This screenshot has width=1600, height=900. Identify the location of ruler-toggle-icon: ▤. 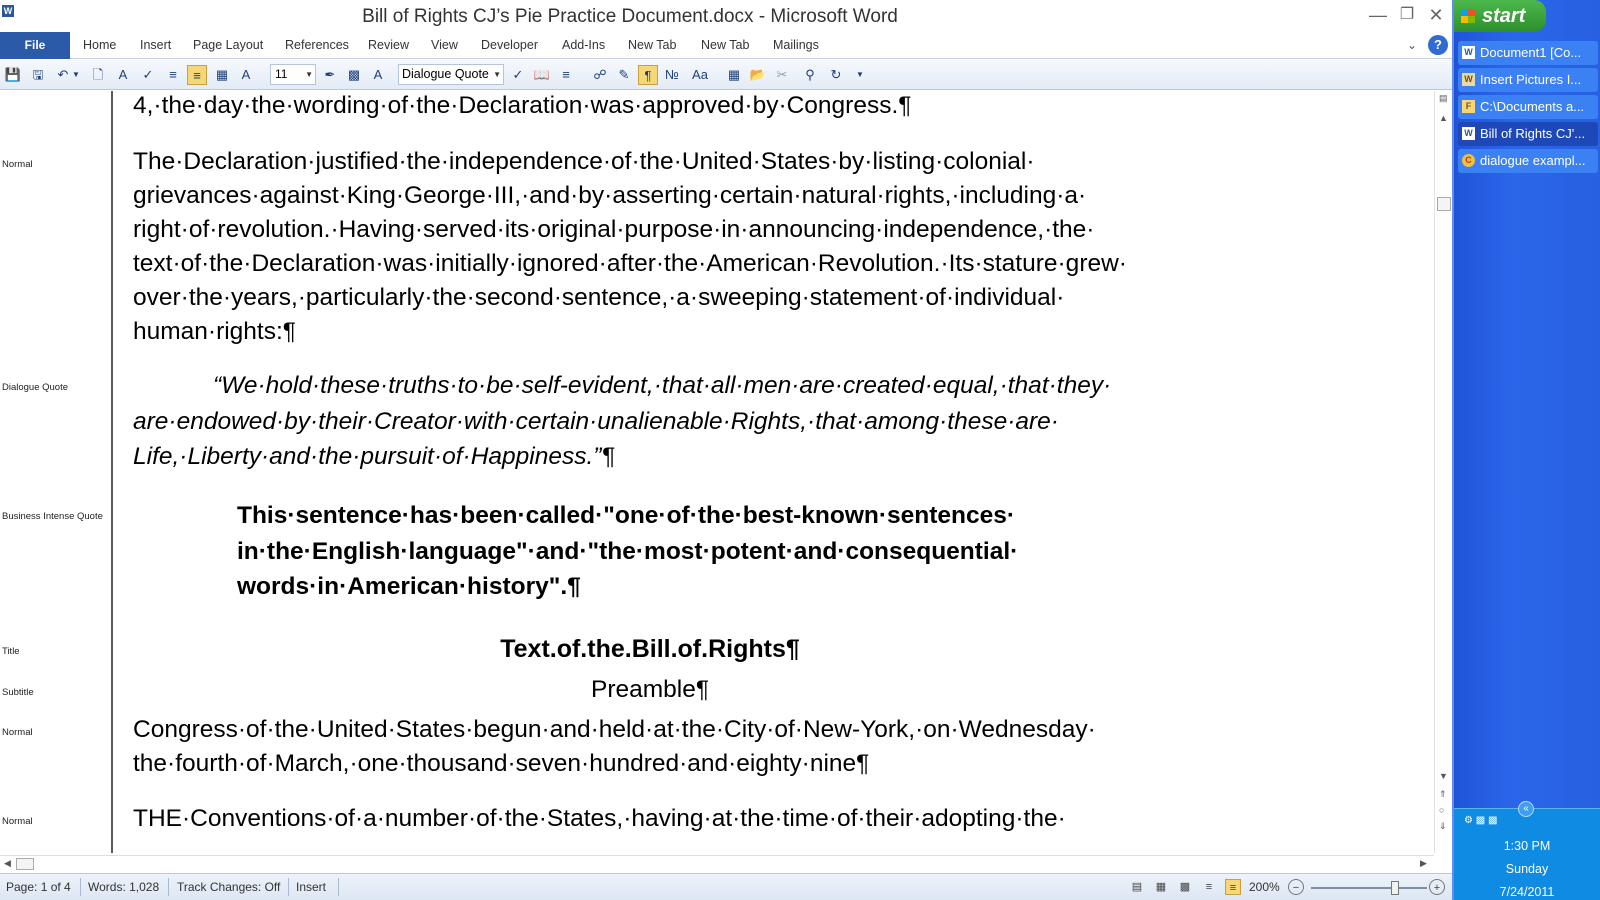
(1443, 98).